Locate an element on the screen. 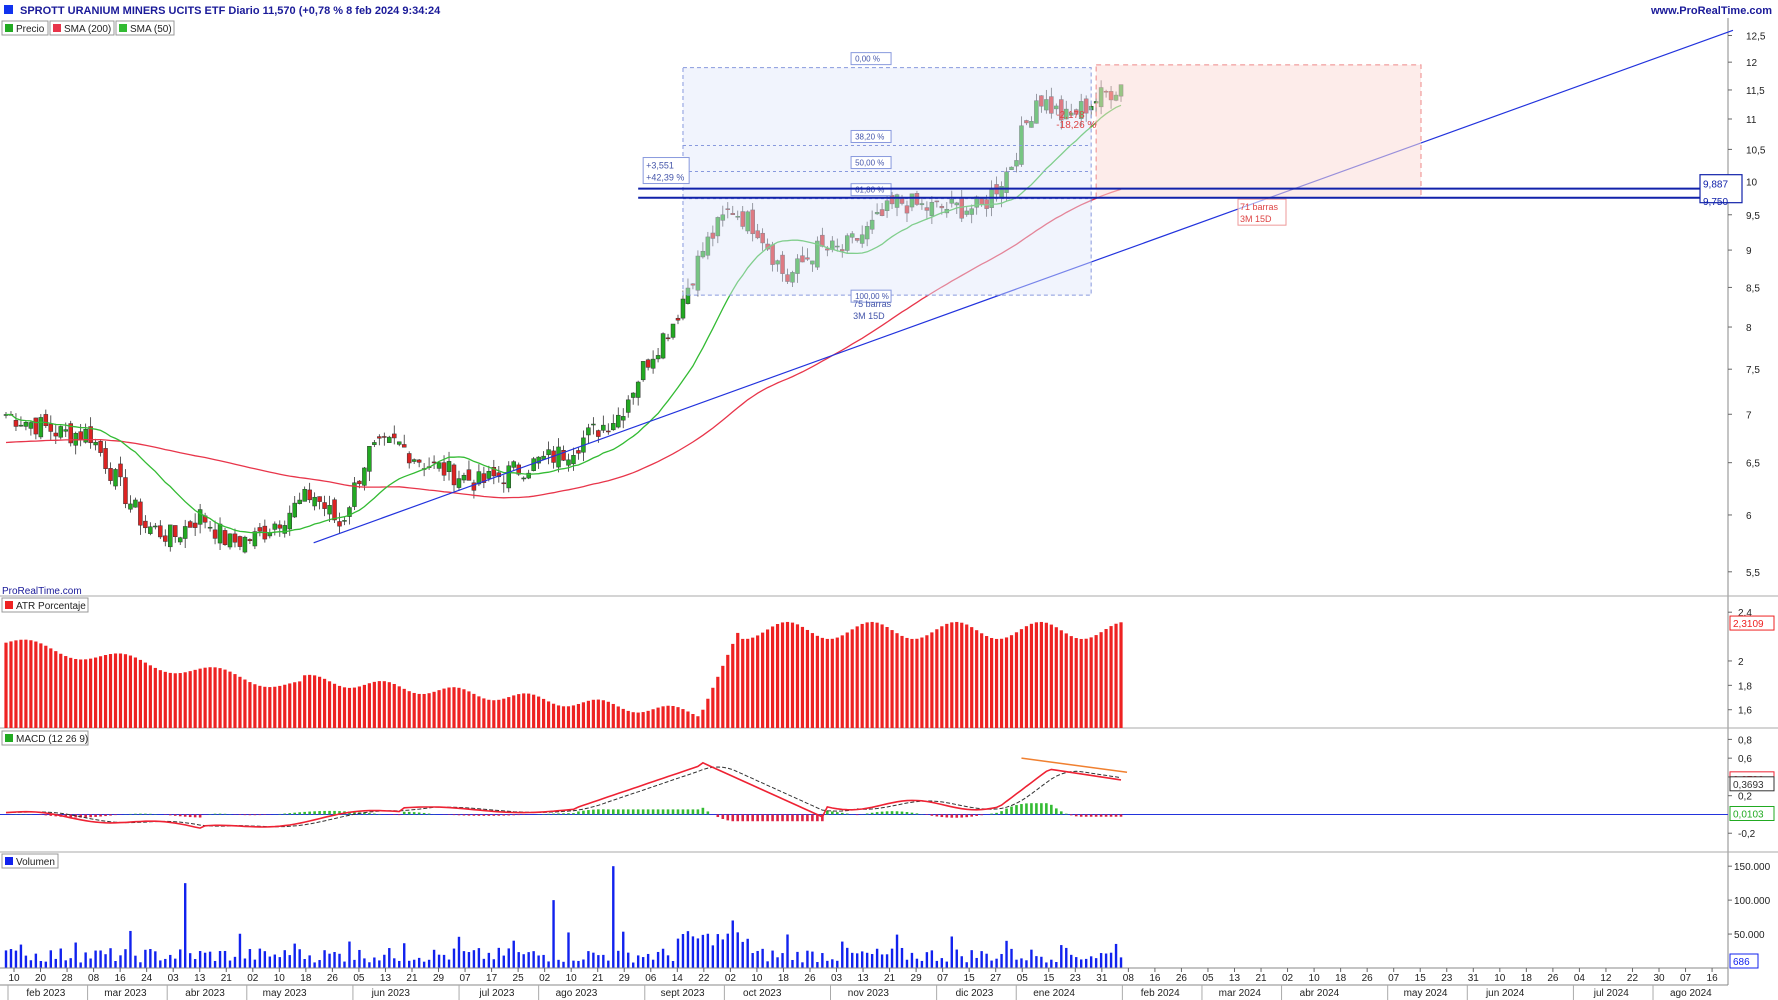  fib-label: 61,80 % is located at coordinates (869, 190).